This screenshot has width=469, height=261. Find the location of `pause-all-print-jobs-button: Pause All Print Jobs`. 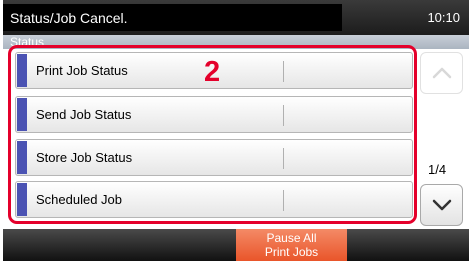

pause-all-print-jobs-button: Pause All Print Jobs is located at coordinates (291, 245).